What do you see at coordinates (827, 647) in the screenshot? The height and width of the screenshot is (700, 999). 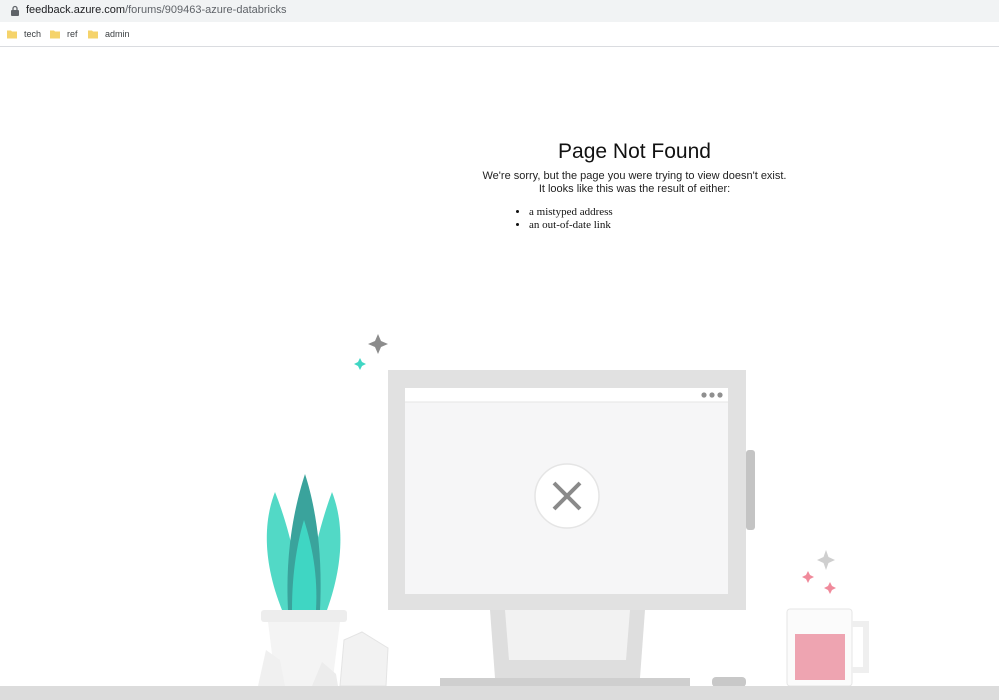 I see `mug-icon` at bounding box center [827, 647].